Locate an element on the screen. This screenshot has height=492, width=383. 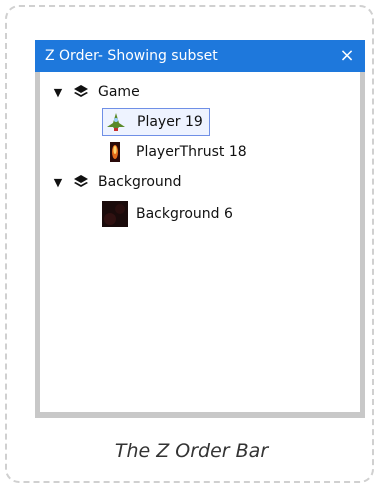
object-label: Player 19 is located at coordinates (170, 122).